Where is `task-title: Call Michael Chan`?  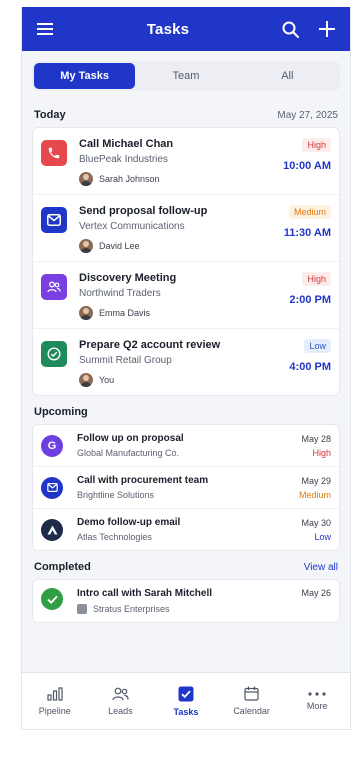
task-title: Call Michael Chan is located at coordinates (126, 144).